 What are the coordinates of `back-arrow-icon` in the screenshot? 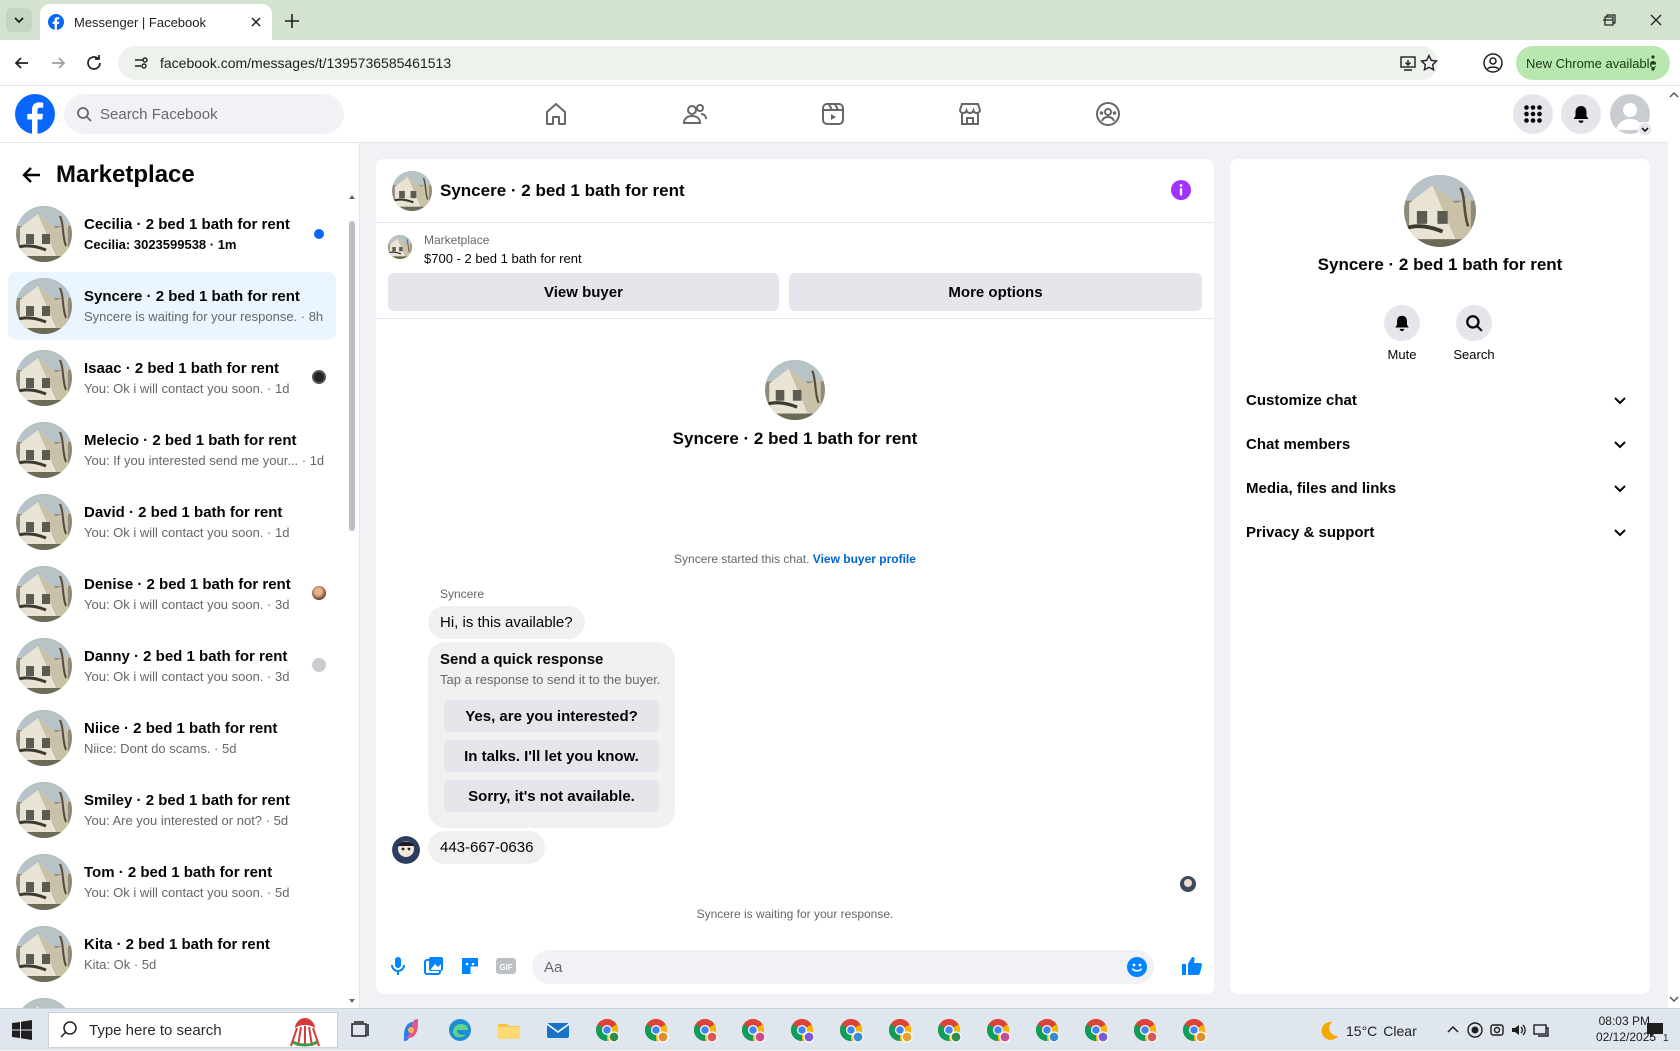 It's located at (32, 175).